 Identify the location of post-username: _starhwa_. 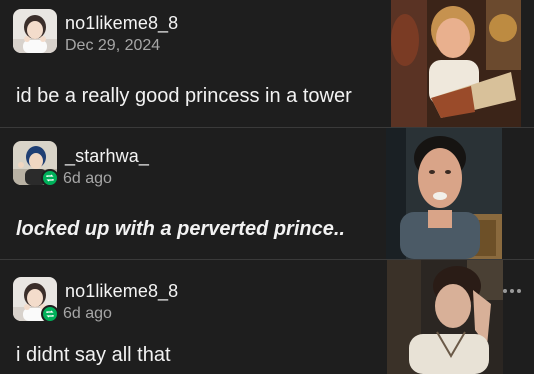
(107, 156).